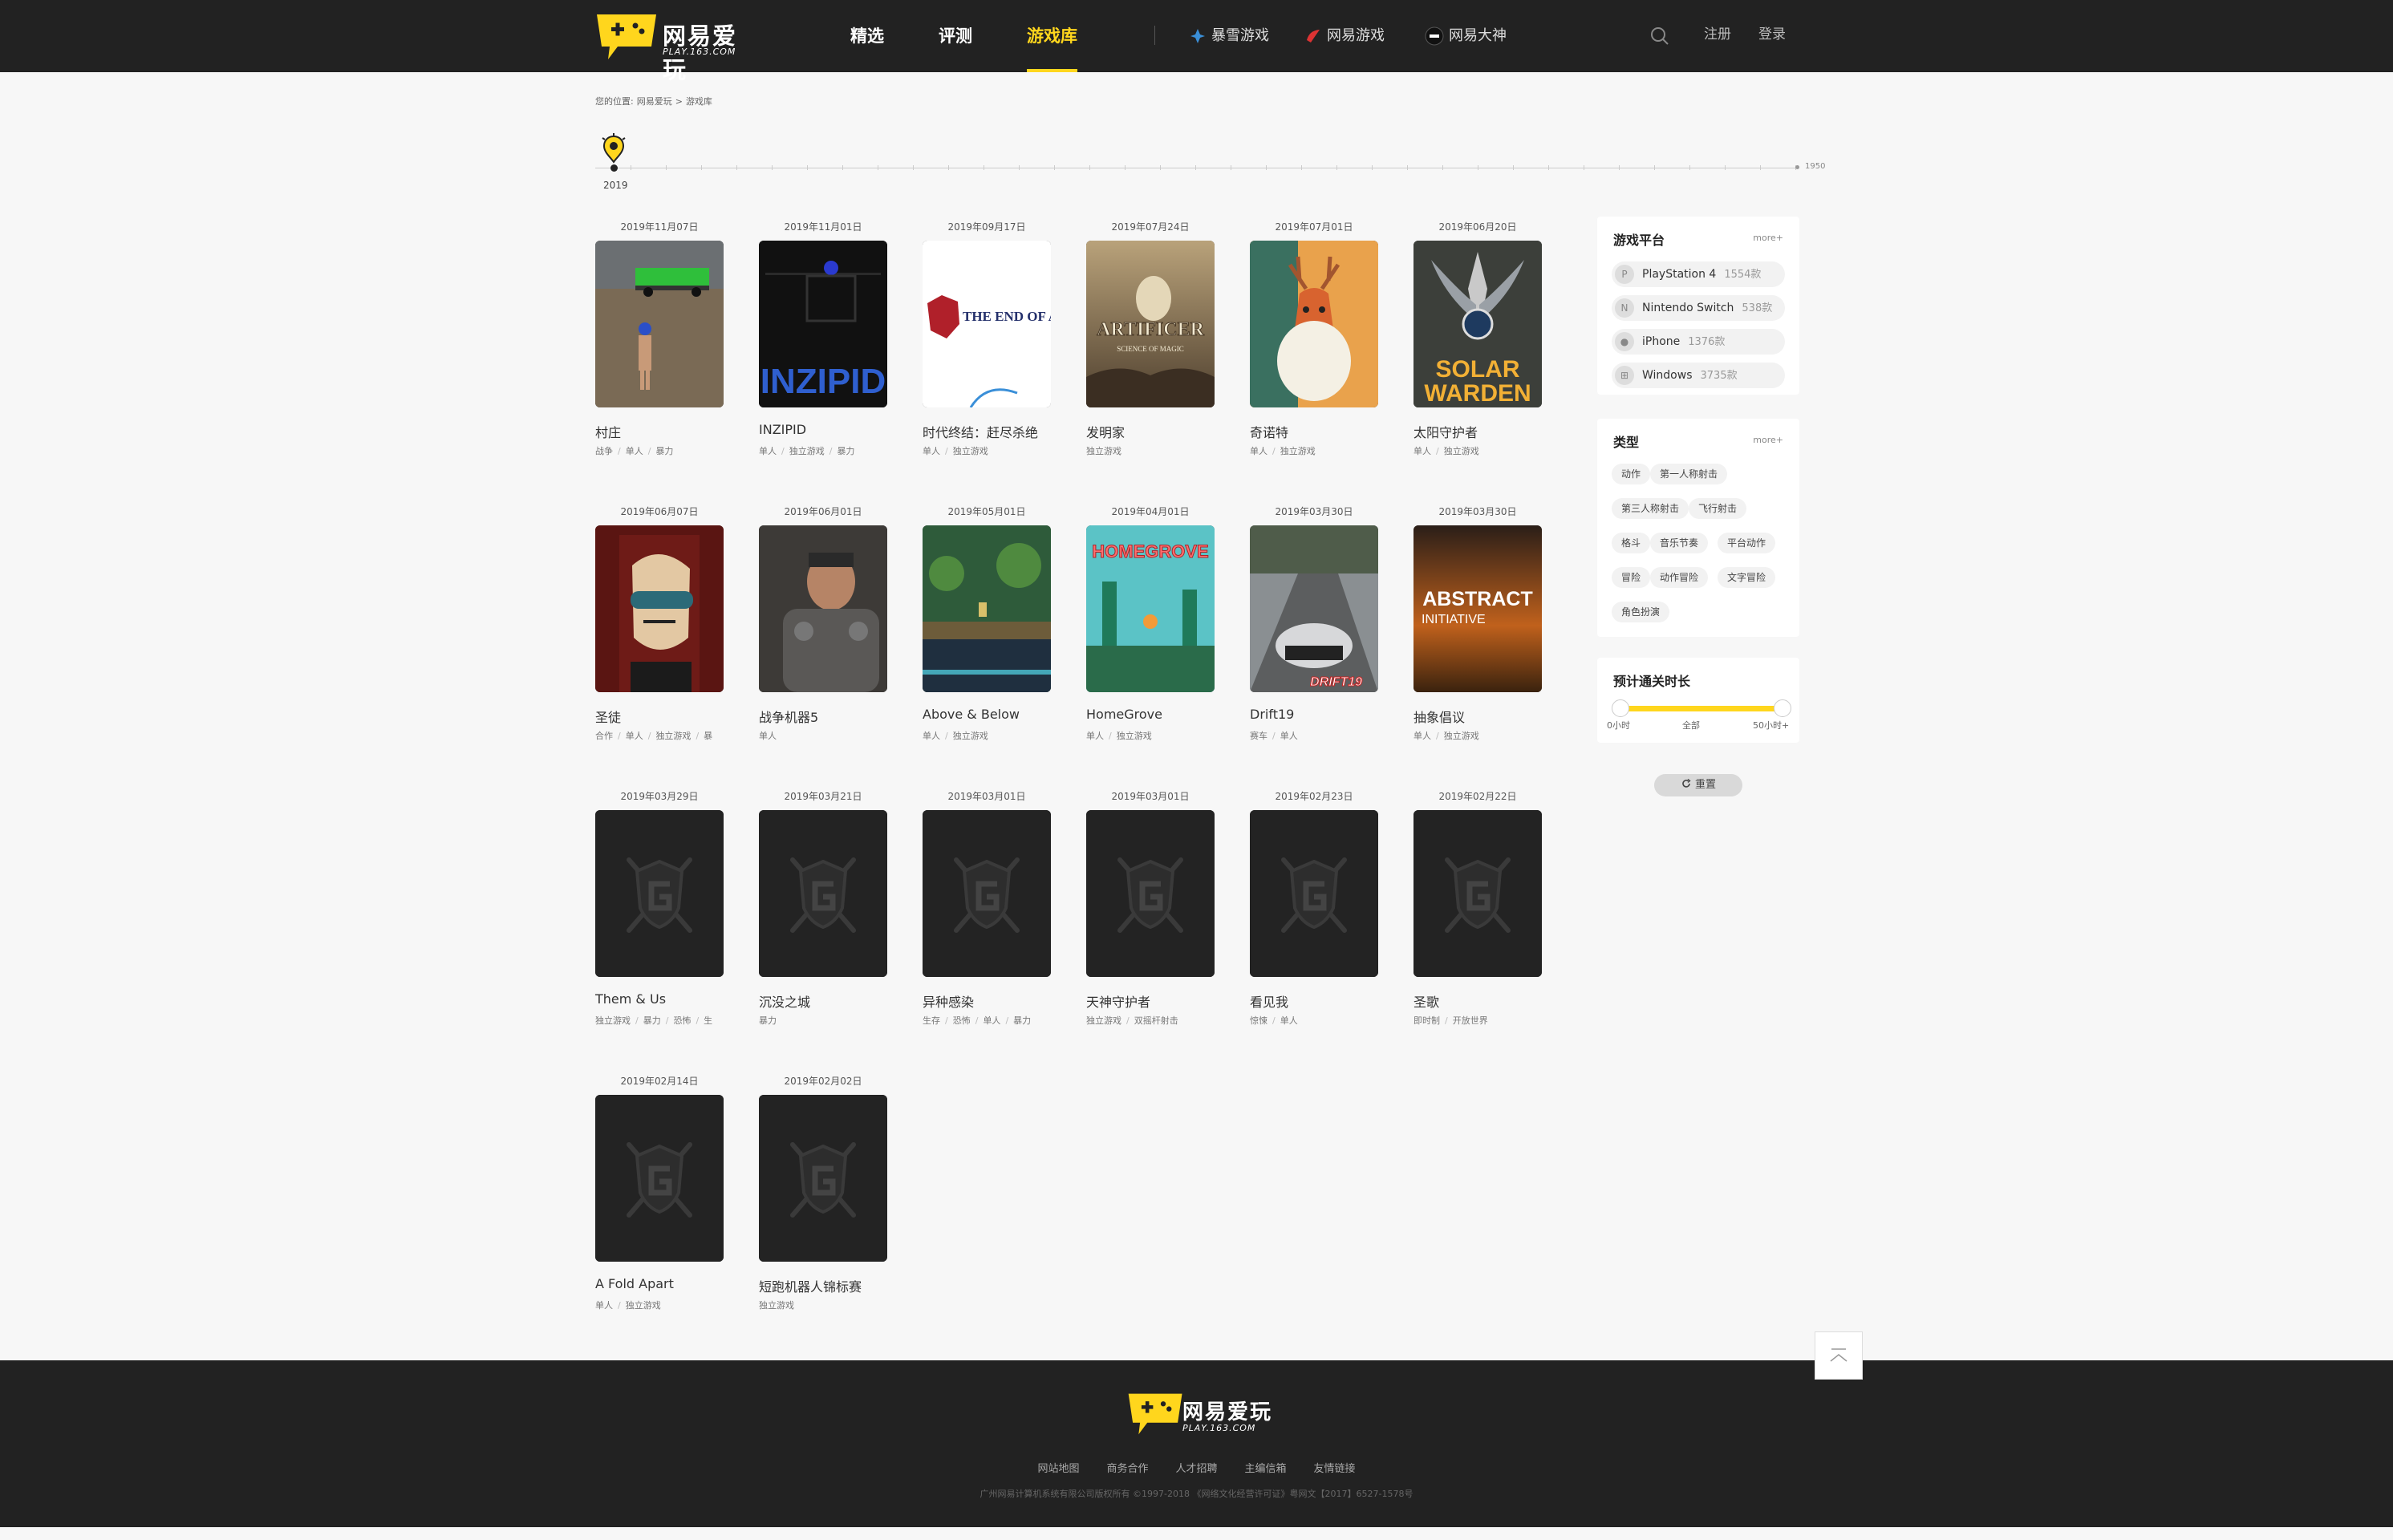 This screenshot has width=2393, height=1540. What do you see at coordinates (675, 1283) in the screenshot?
I see `game-title: A Fold Apart` at bounding box center [675, 1283].